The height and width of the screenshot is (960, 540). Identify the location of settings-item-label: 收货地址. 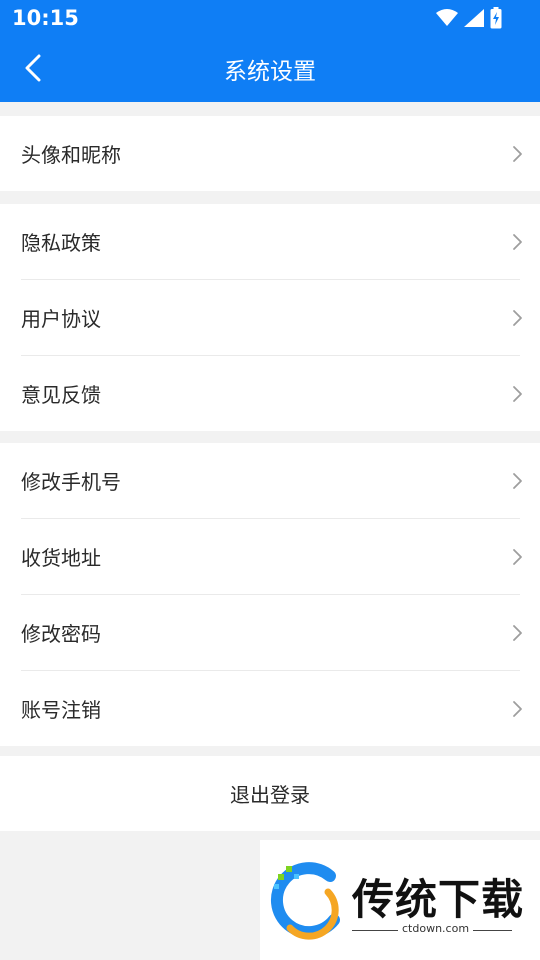
(61, 558).